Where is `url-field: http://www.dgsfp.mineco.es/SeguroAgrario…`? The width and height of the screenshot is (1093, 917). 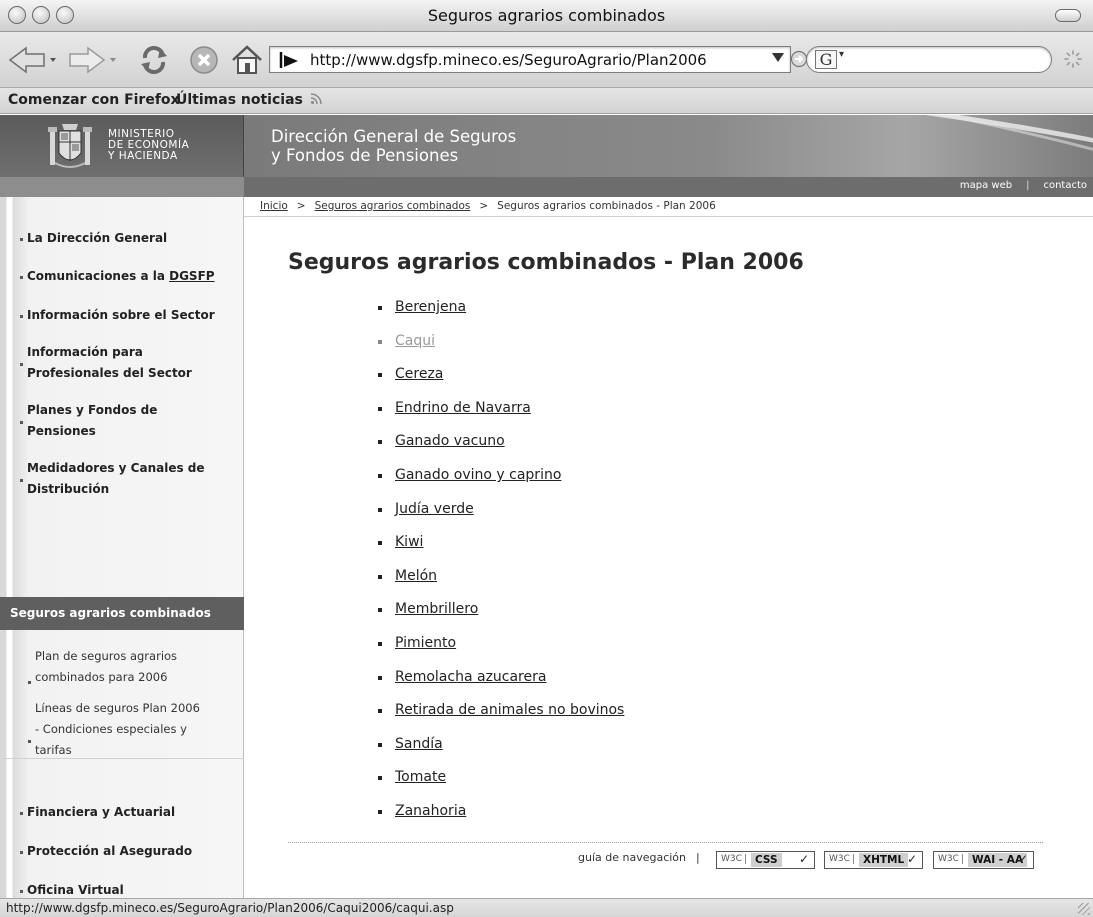
url-field: http://www.dgsfp.mineco.es/SeguroAgrario… is located at coordinates (530, 59).